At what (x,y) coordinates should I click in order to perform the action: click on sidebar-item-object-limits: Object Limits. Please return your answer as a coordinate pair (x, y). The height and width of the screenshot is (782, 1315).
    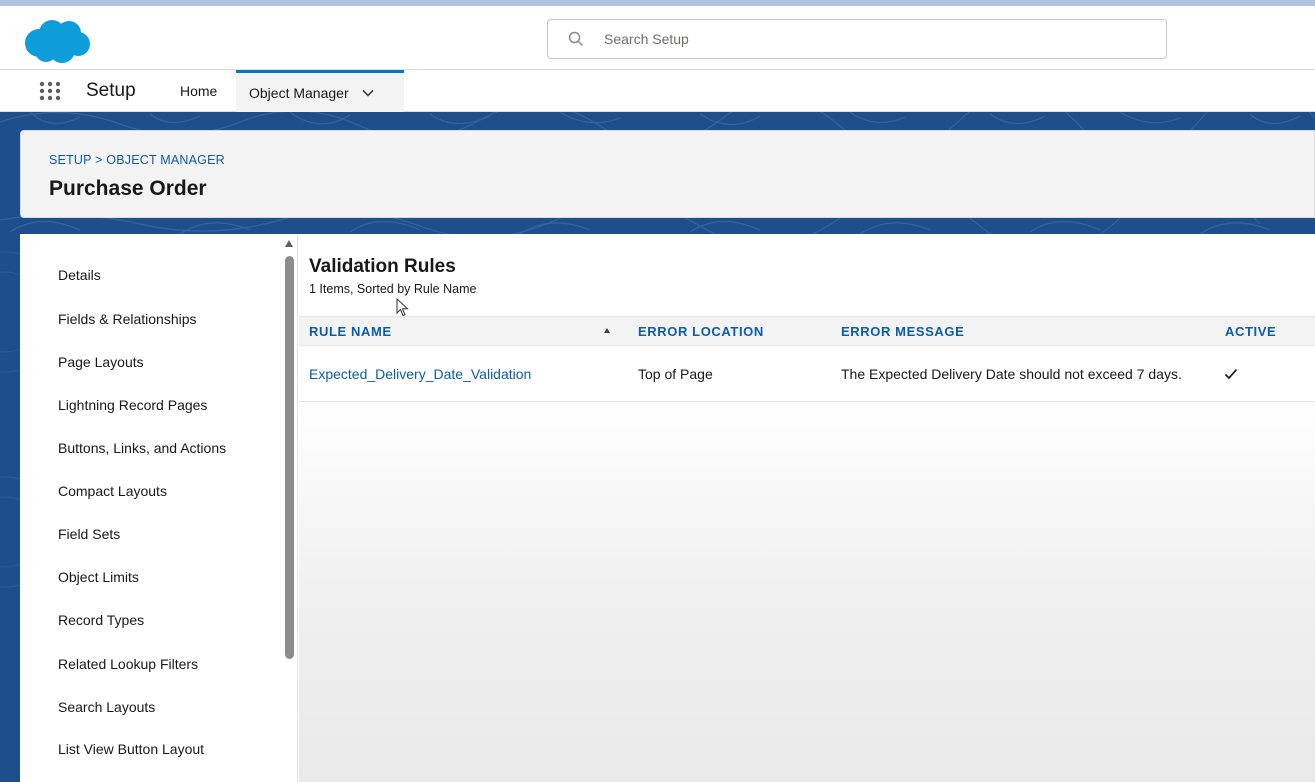
    Looking at the image, I should click on (98, 577).